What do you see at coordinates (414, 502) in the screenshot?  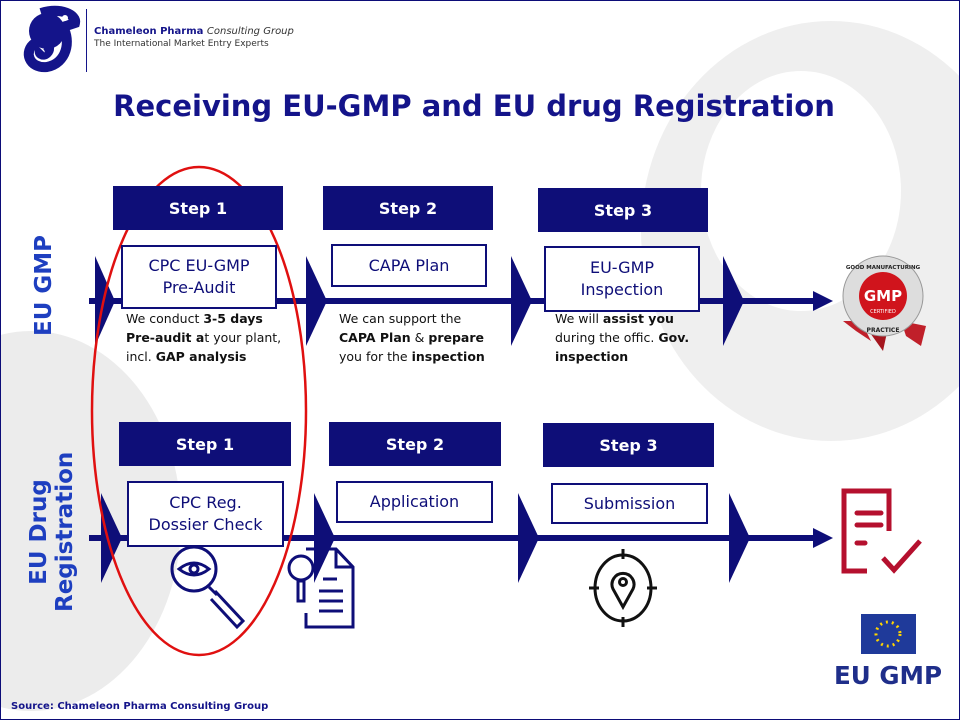 I see `reg-box-application: Application` at bounding box center [414, 502].